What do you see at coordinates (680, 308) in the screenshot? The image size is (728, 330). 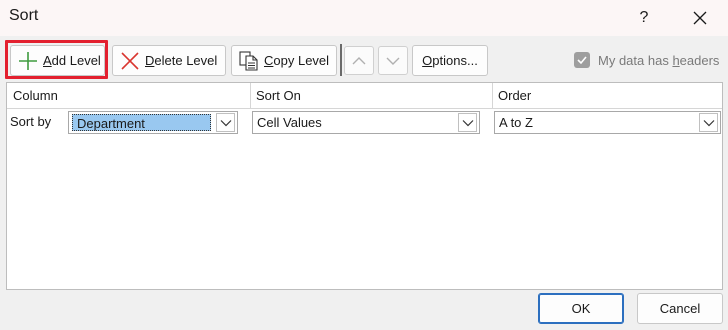 I see `cancel-button: Cancel` at bounding box center [680, 308].